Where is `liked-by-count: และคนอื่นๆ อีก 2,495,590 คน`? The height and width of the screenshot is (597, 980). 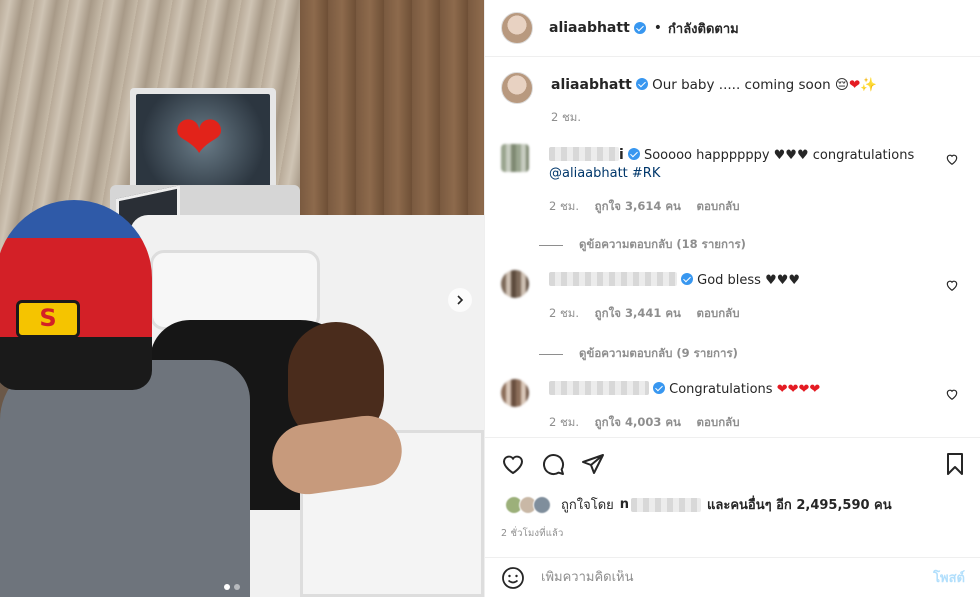
liked-by-count: และคนอื่นๆ อีก 2,495,590 คน is located at coordinates (799, 504).